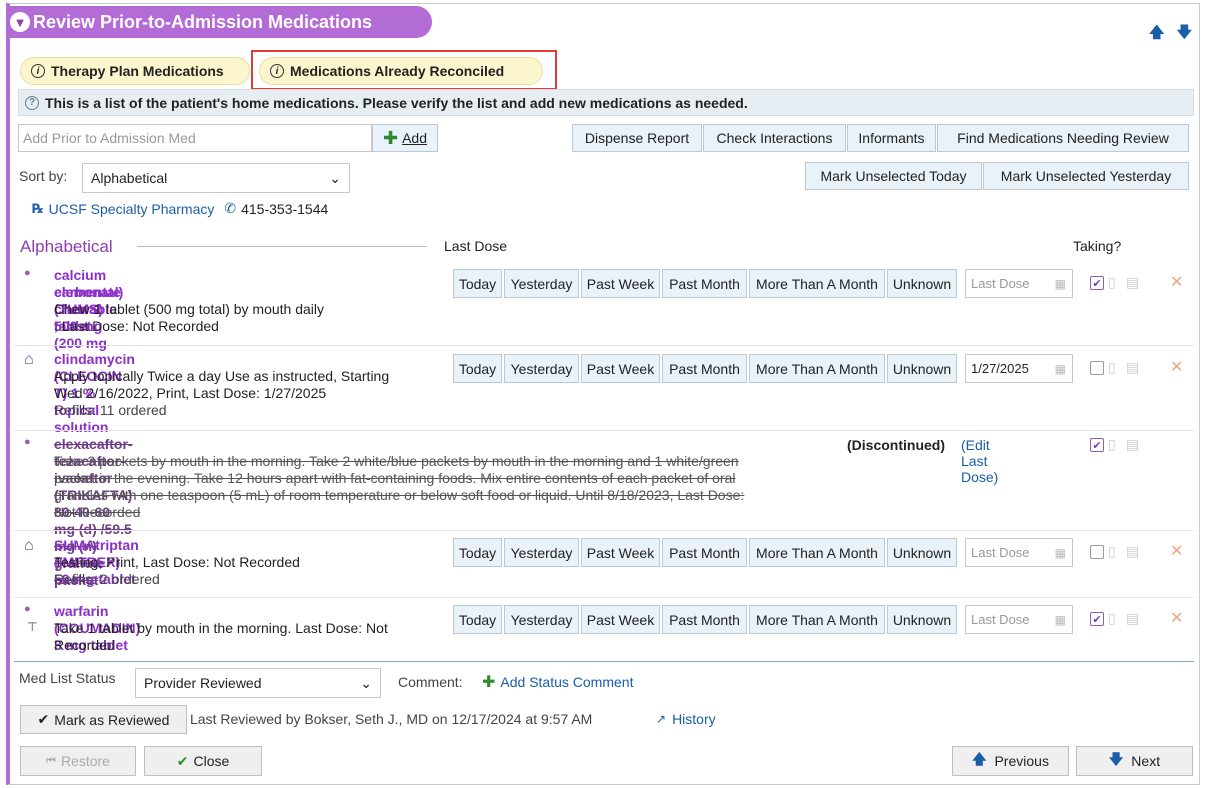 The height and width of the screenshot is (788, 1206). What do you see at coordinates (366, 682) in the screenshot?
I see `chevron-down-icon: ⌄` at bounding box center [366, 682].